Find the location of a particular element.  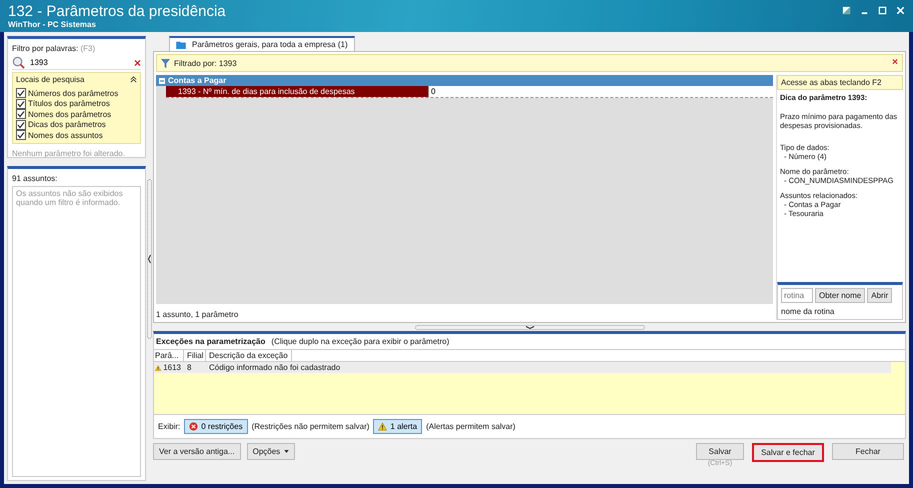

window-title: 132 - Parâmetros da presidência is located at coordinates (117, 11).